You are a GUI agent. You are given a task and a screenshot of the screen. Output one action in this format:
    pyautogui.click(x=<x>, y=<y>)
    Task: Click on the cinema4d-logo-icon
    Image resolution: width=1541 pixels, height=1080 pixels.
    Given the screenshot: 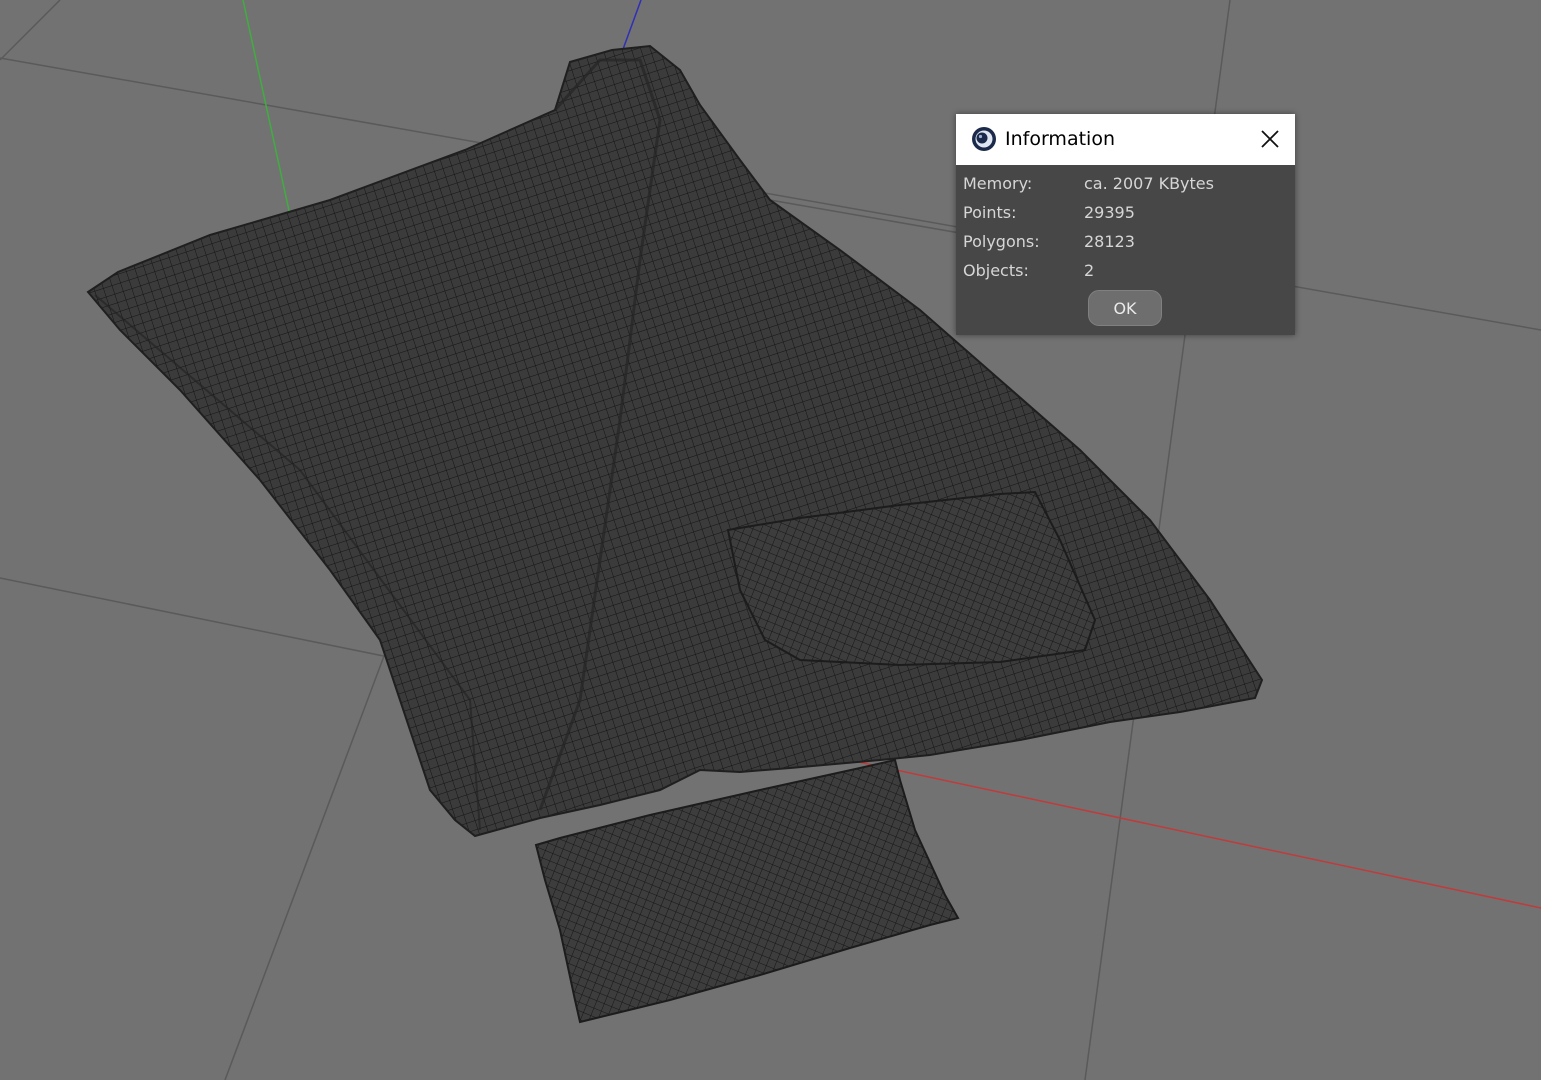 What is the action you would take?
    pyautogui.click(x=984, y=139)
    